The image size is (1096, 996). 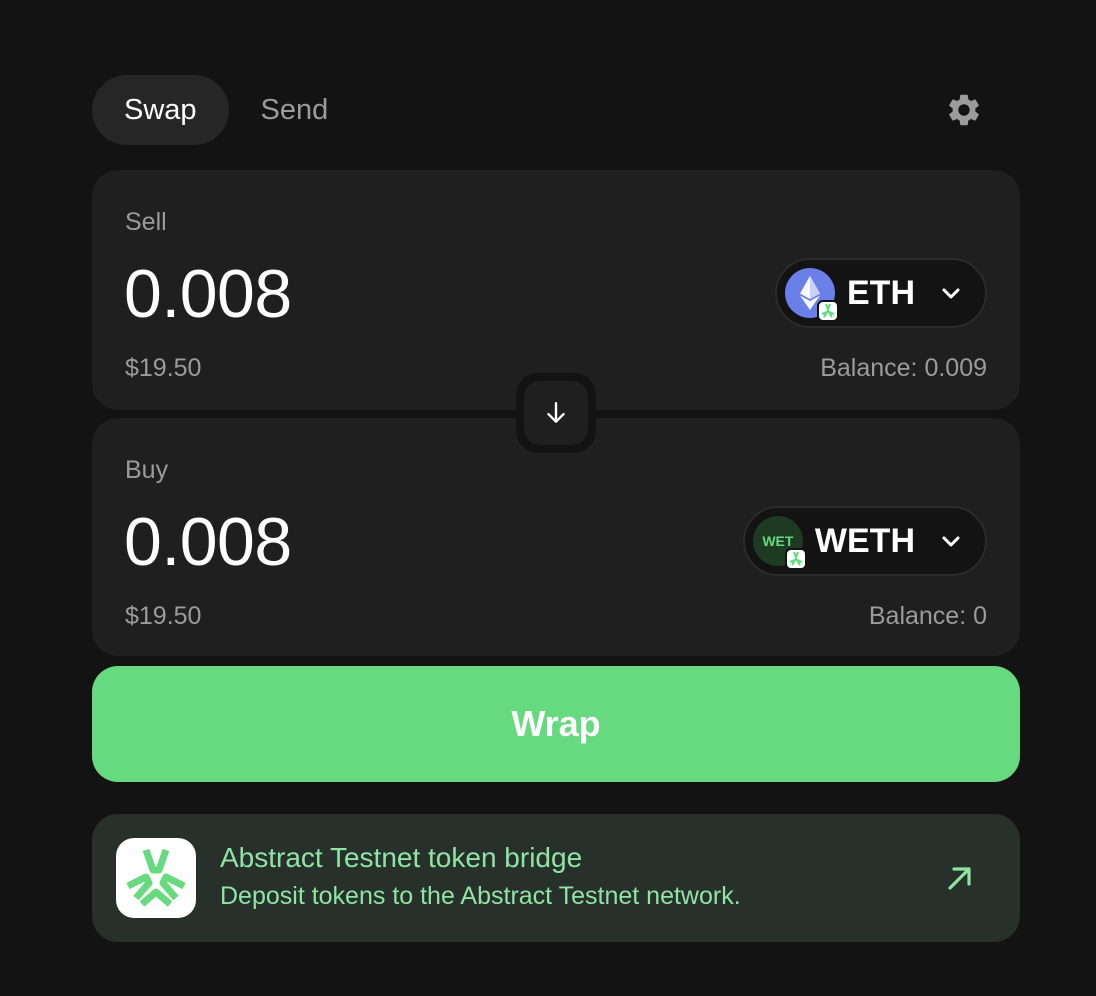 What do you see at coordinates (556, 724) in the screenshot?
I see `wrap-button: Wrap` at bounding box center [556, 724].